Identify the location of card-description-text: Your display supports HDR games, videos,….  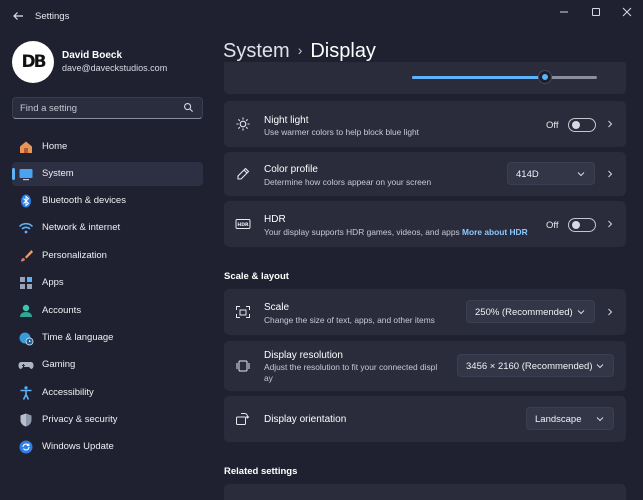
(362, 232).